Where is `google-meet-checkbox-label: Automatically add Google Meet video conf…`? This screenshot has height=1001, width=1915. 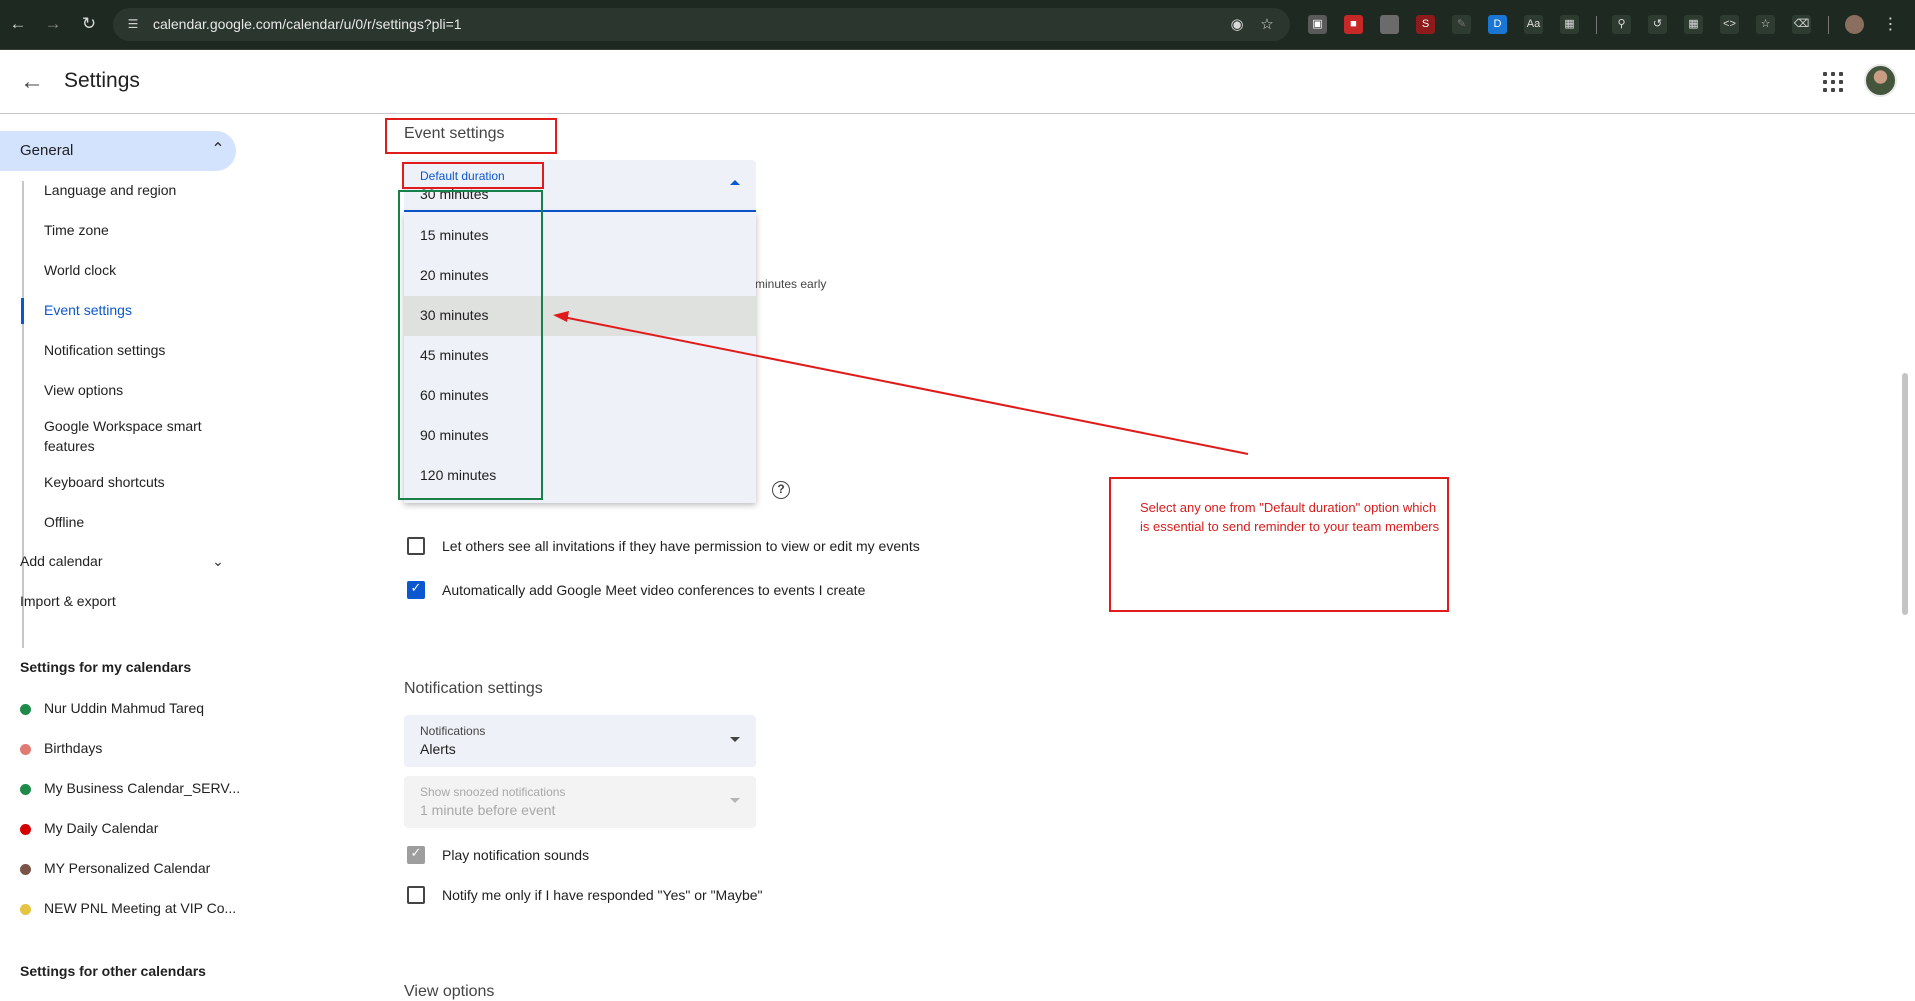 google-meet-checkbox-label: Automatically add Google Meet video conf… is located at coordinates (654, 590).